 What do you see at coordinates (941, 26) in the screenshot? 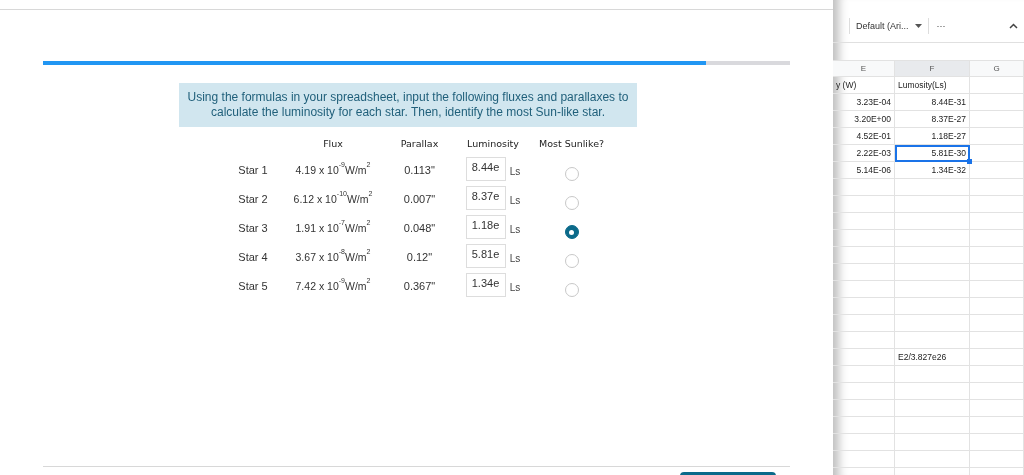
I see `more-button: ···` at bounding box center [941, 26].